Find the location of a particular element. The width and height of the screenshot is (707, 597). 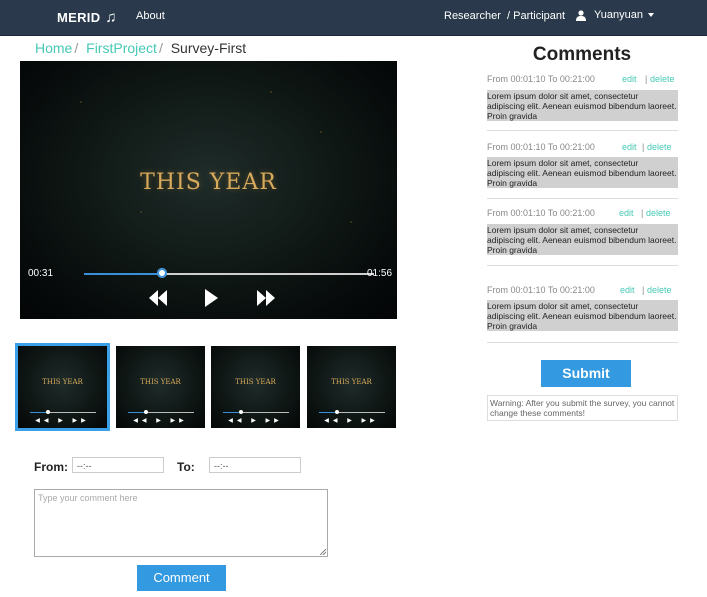

breadcrumb-current: Survey-First is located at coordinates (208, 48).